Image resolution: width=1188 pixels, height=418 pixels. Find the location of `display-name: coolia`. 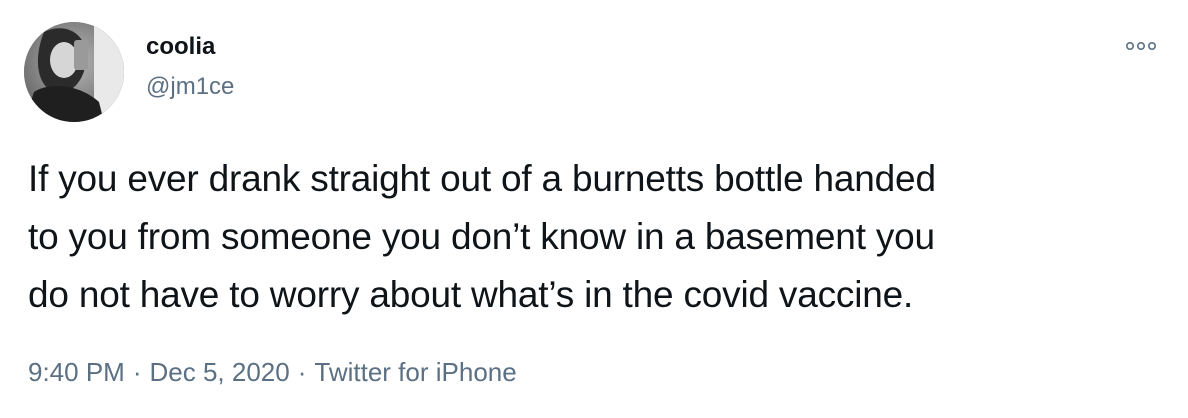

display-name: coolia is located at coordinates (180, 47).